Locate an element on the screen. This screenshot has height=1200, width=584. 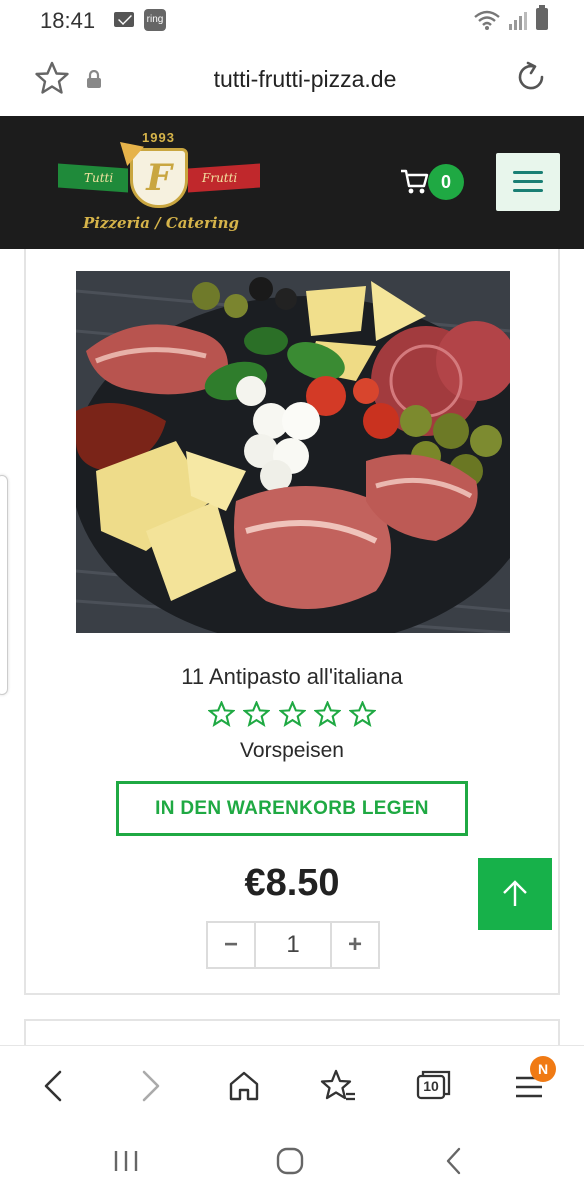
hamburger-menu-button is located at coordinates (528, 182).